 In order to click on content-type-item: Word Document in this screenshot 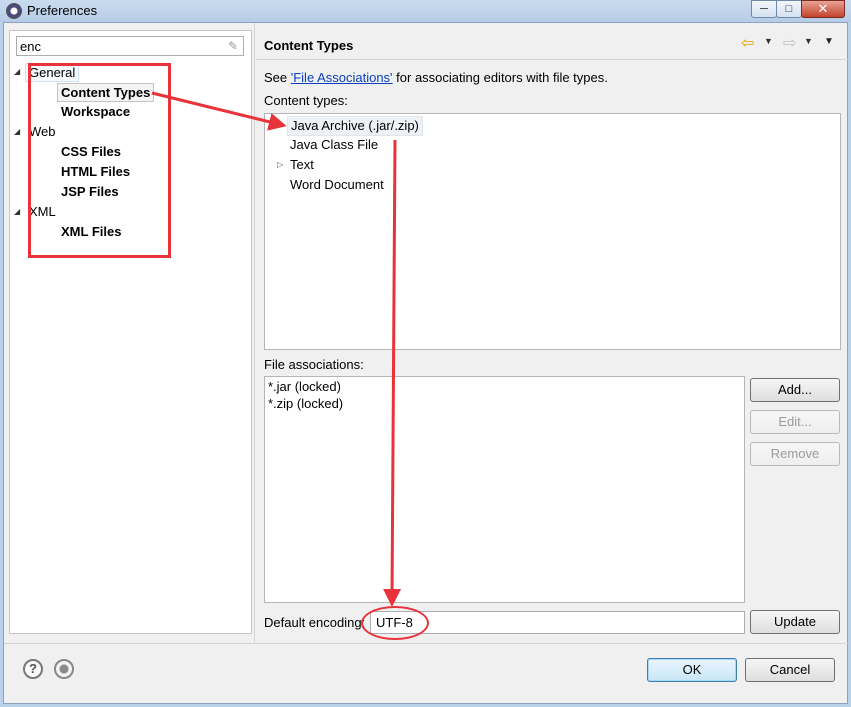, I will do `click(337, 185)`.